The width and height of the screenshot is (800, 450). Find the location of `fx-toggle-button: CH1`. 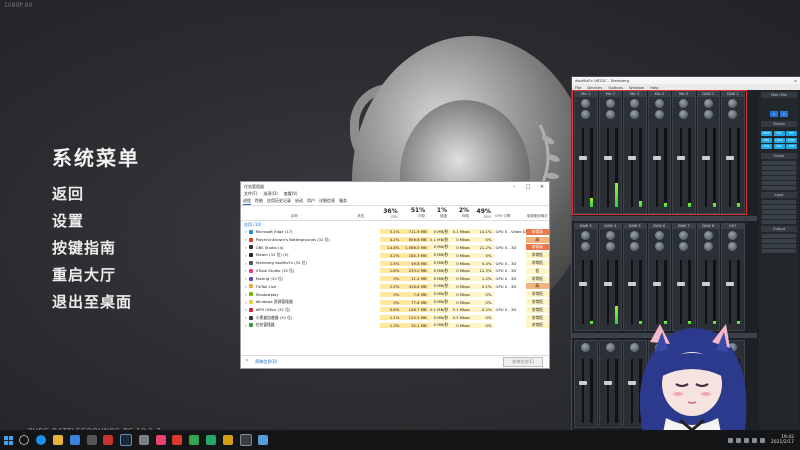

fx-toggle-button: CH1 is located at coordinates (766, 146).